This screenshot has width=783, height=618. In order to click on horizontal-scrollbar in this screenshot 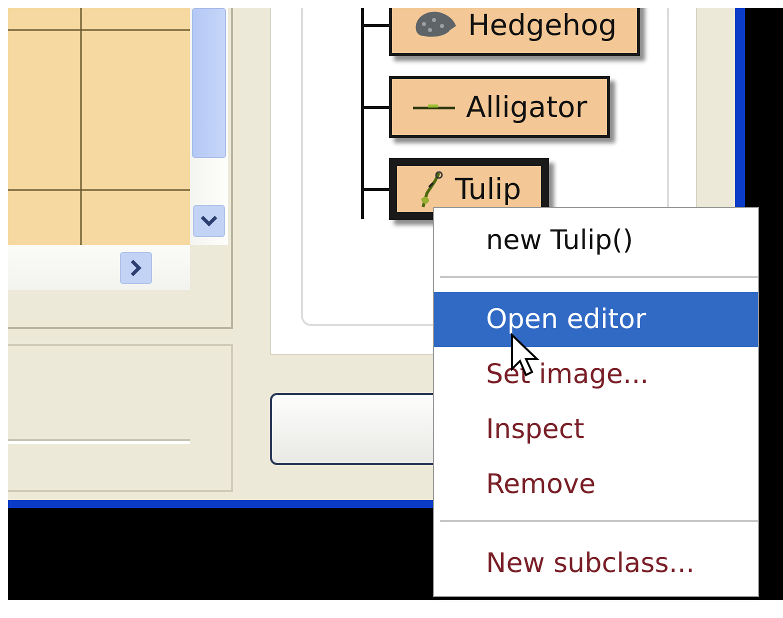, I will do `click(99, 267)`.